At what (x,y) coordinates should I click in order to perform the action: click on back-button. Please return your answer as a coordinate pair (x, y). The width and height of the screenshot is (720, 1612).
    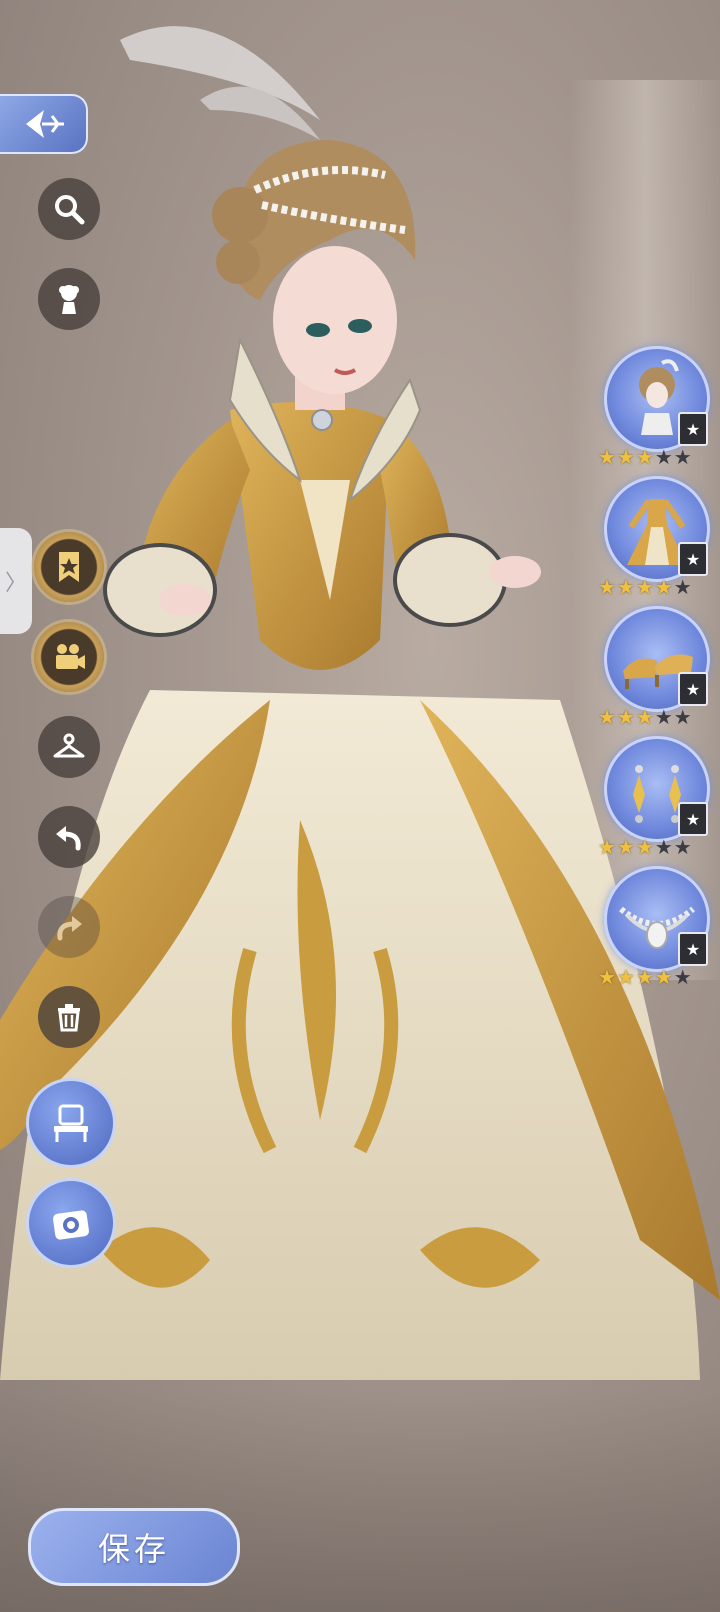
    Looking at the image, I should click on (44, 124).